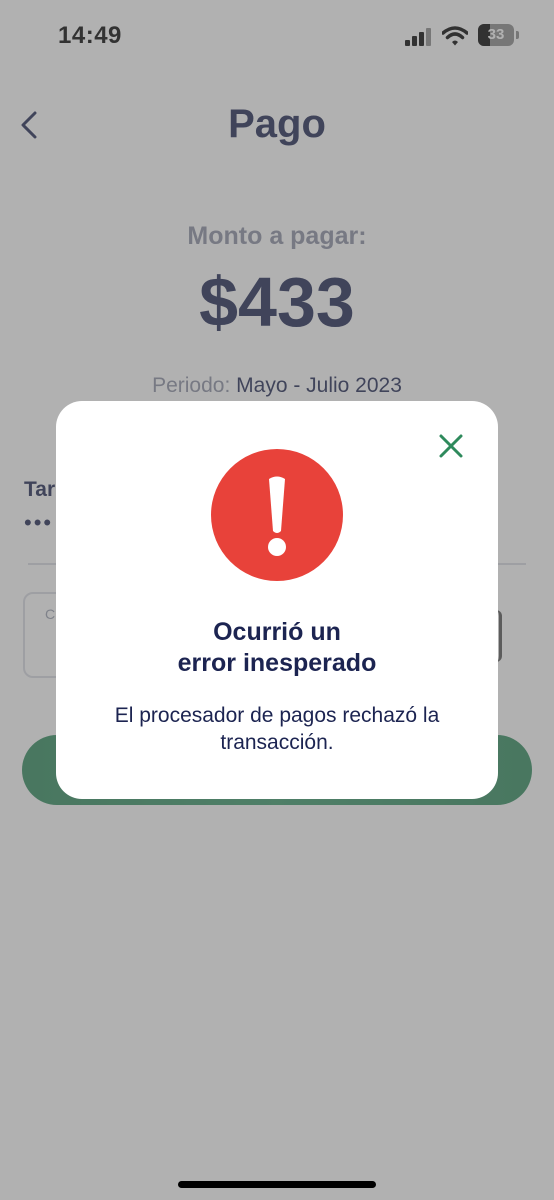 This screenshot has height=1200, width=554. What do you see at coordinates (277, 632) in the screenshot?
I see `error-title-line-1: Ocurrió un` at bounding box center [277, 632].